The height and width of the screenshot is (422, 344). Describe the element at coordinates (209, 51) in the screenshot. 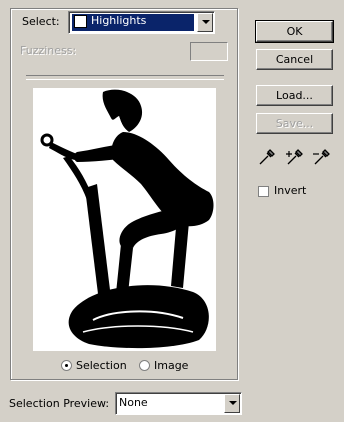

I see `fuzziness-field` at that location.